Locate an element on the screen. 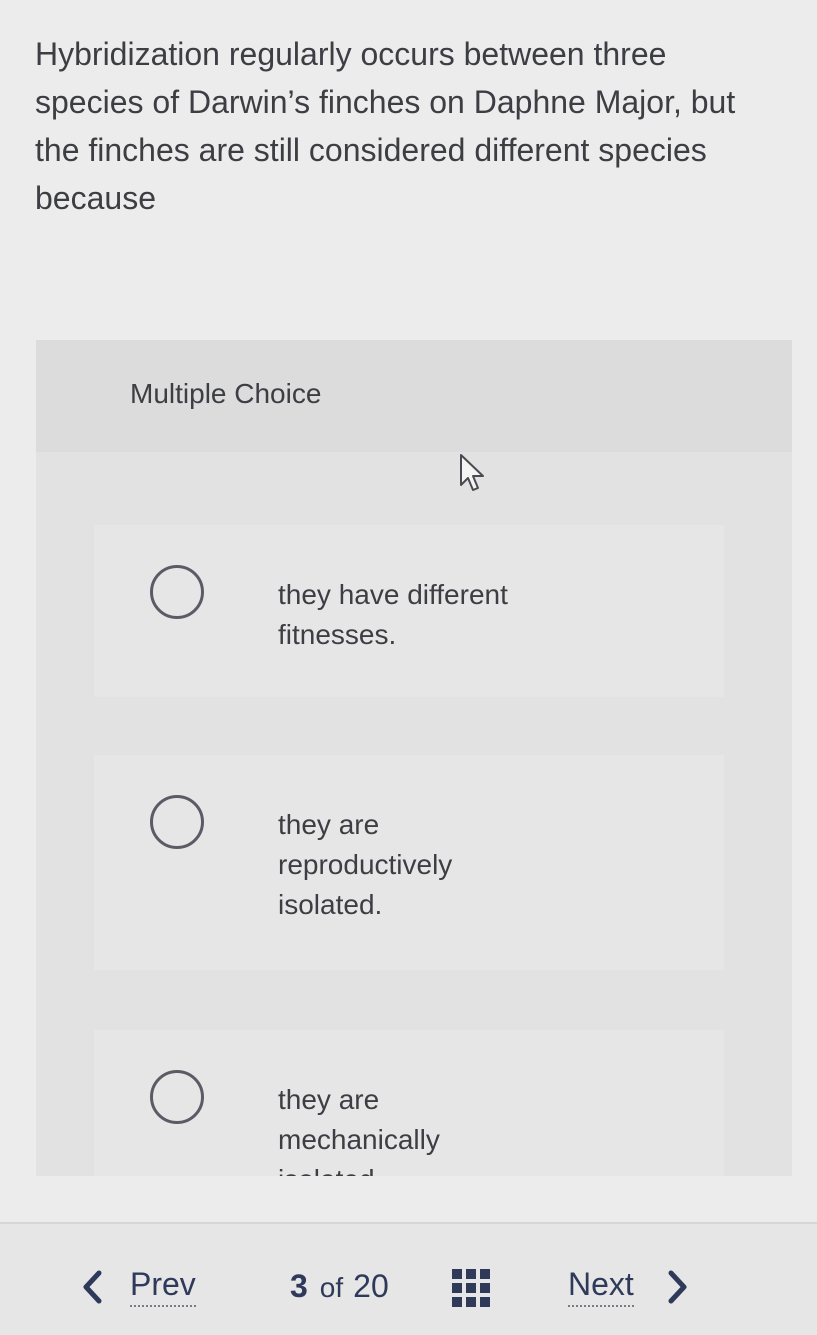  choice-label-2: they are reproductively isolated. is located at coordinates (388, 865).